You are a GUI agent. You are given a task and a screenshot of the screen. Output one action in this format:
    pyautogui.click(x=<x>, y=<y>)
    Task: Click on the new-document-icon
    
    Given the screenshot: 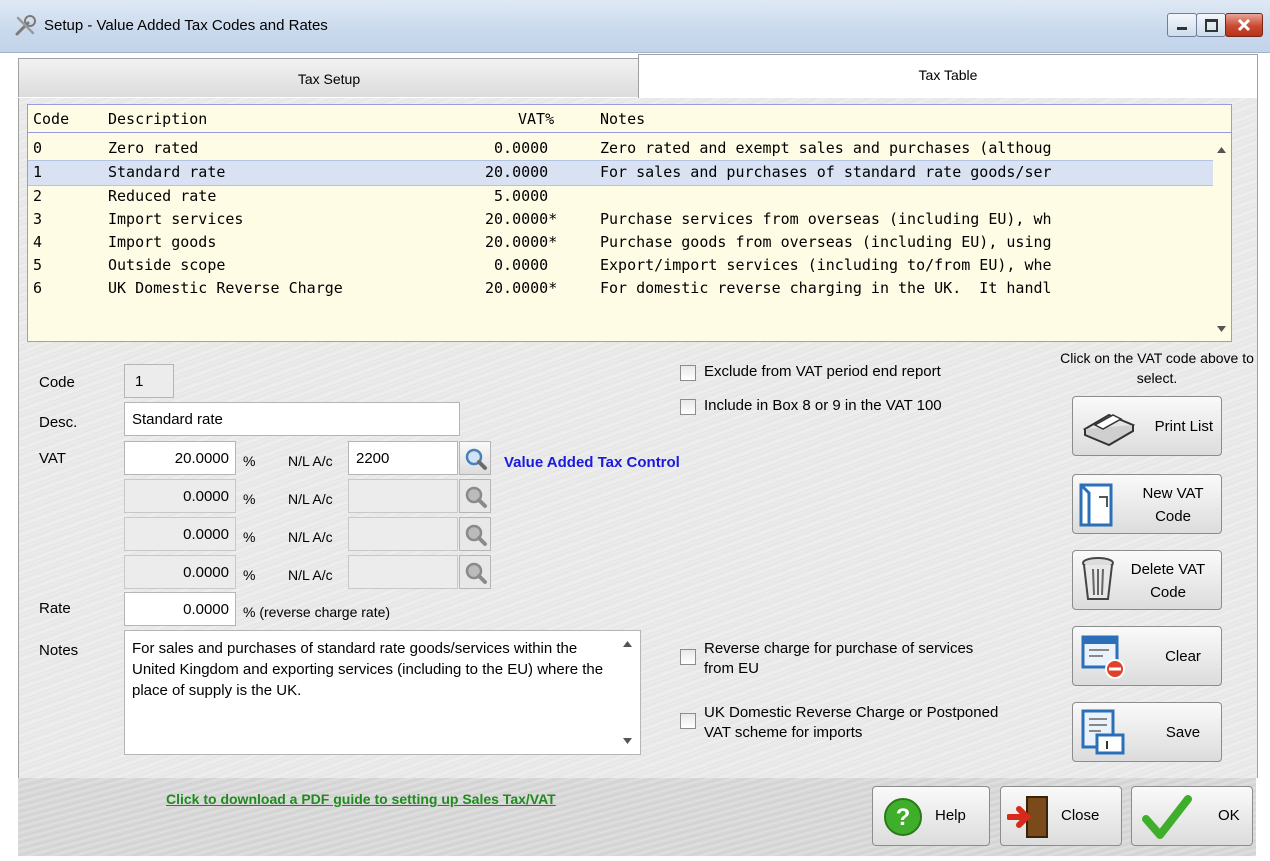 What is the action you would take?
    pyautogui.click(x=1096, y=505)
    